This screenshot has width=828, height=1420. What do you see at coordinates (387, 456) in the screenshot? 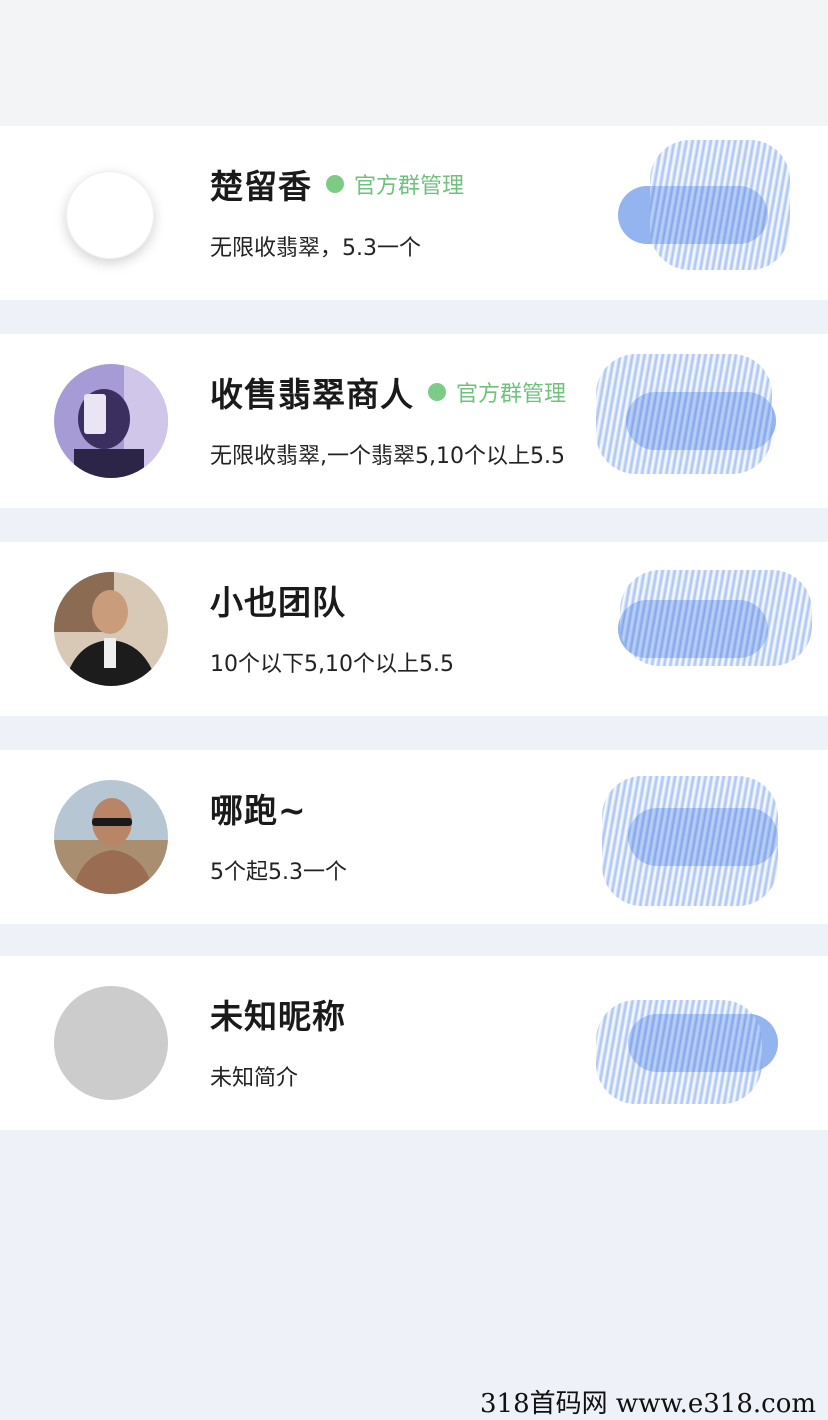
I see `contact-description: 无限收翡翠,一个翡翠5,10个以上5.5` at bounding box center [387, 456].